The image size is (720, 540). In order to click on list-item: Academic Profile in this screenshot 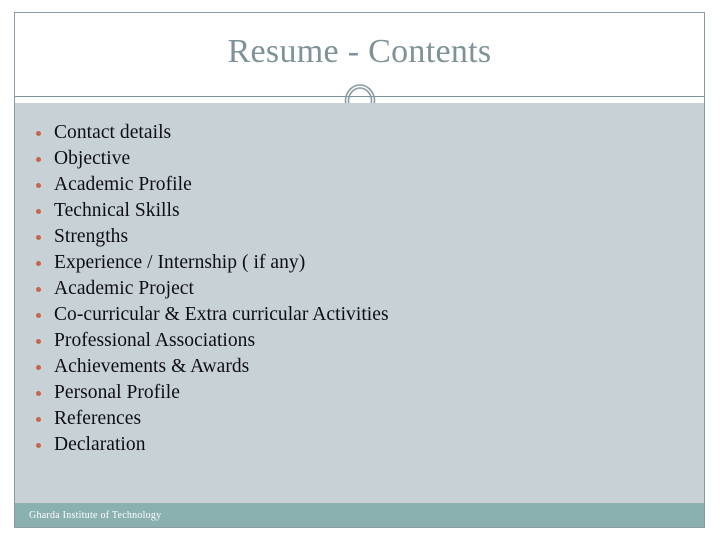, I will do `click(363, 185)`.